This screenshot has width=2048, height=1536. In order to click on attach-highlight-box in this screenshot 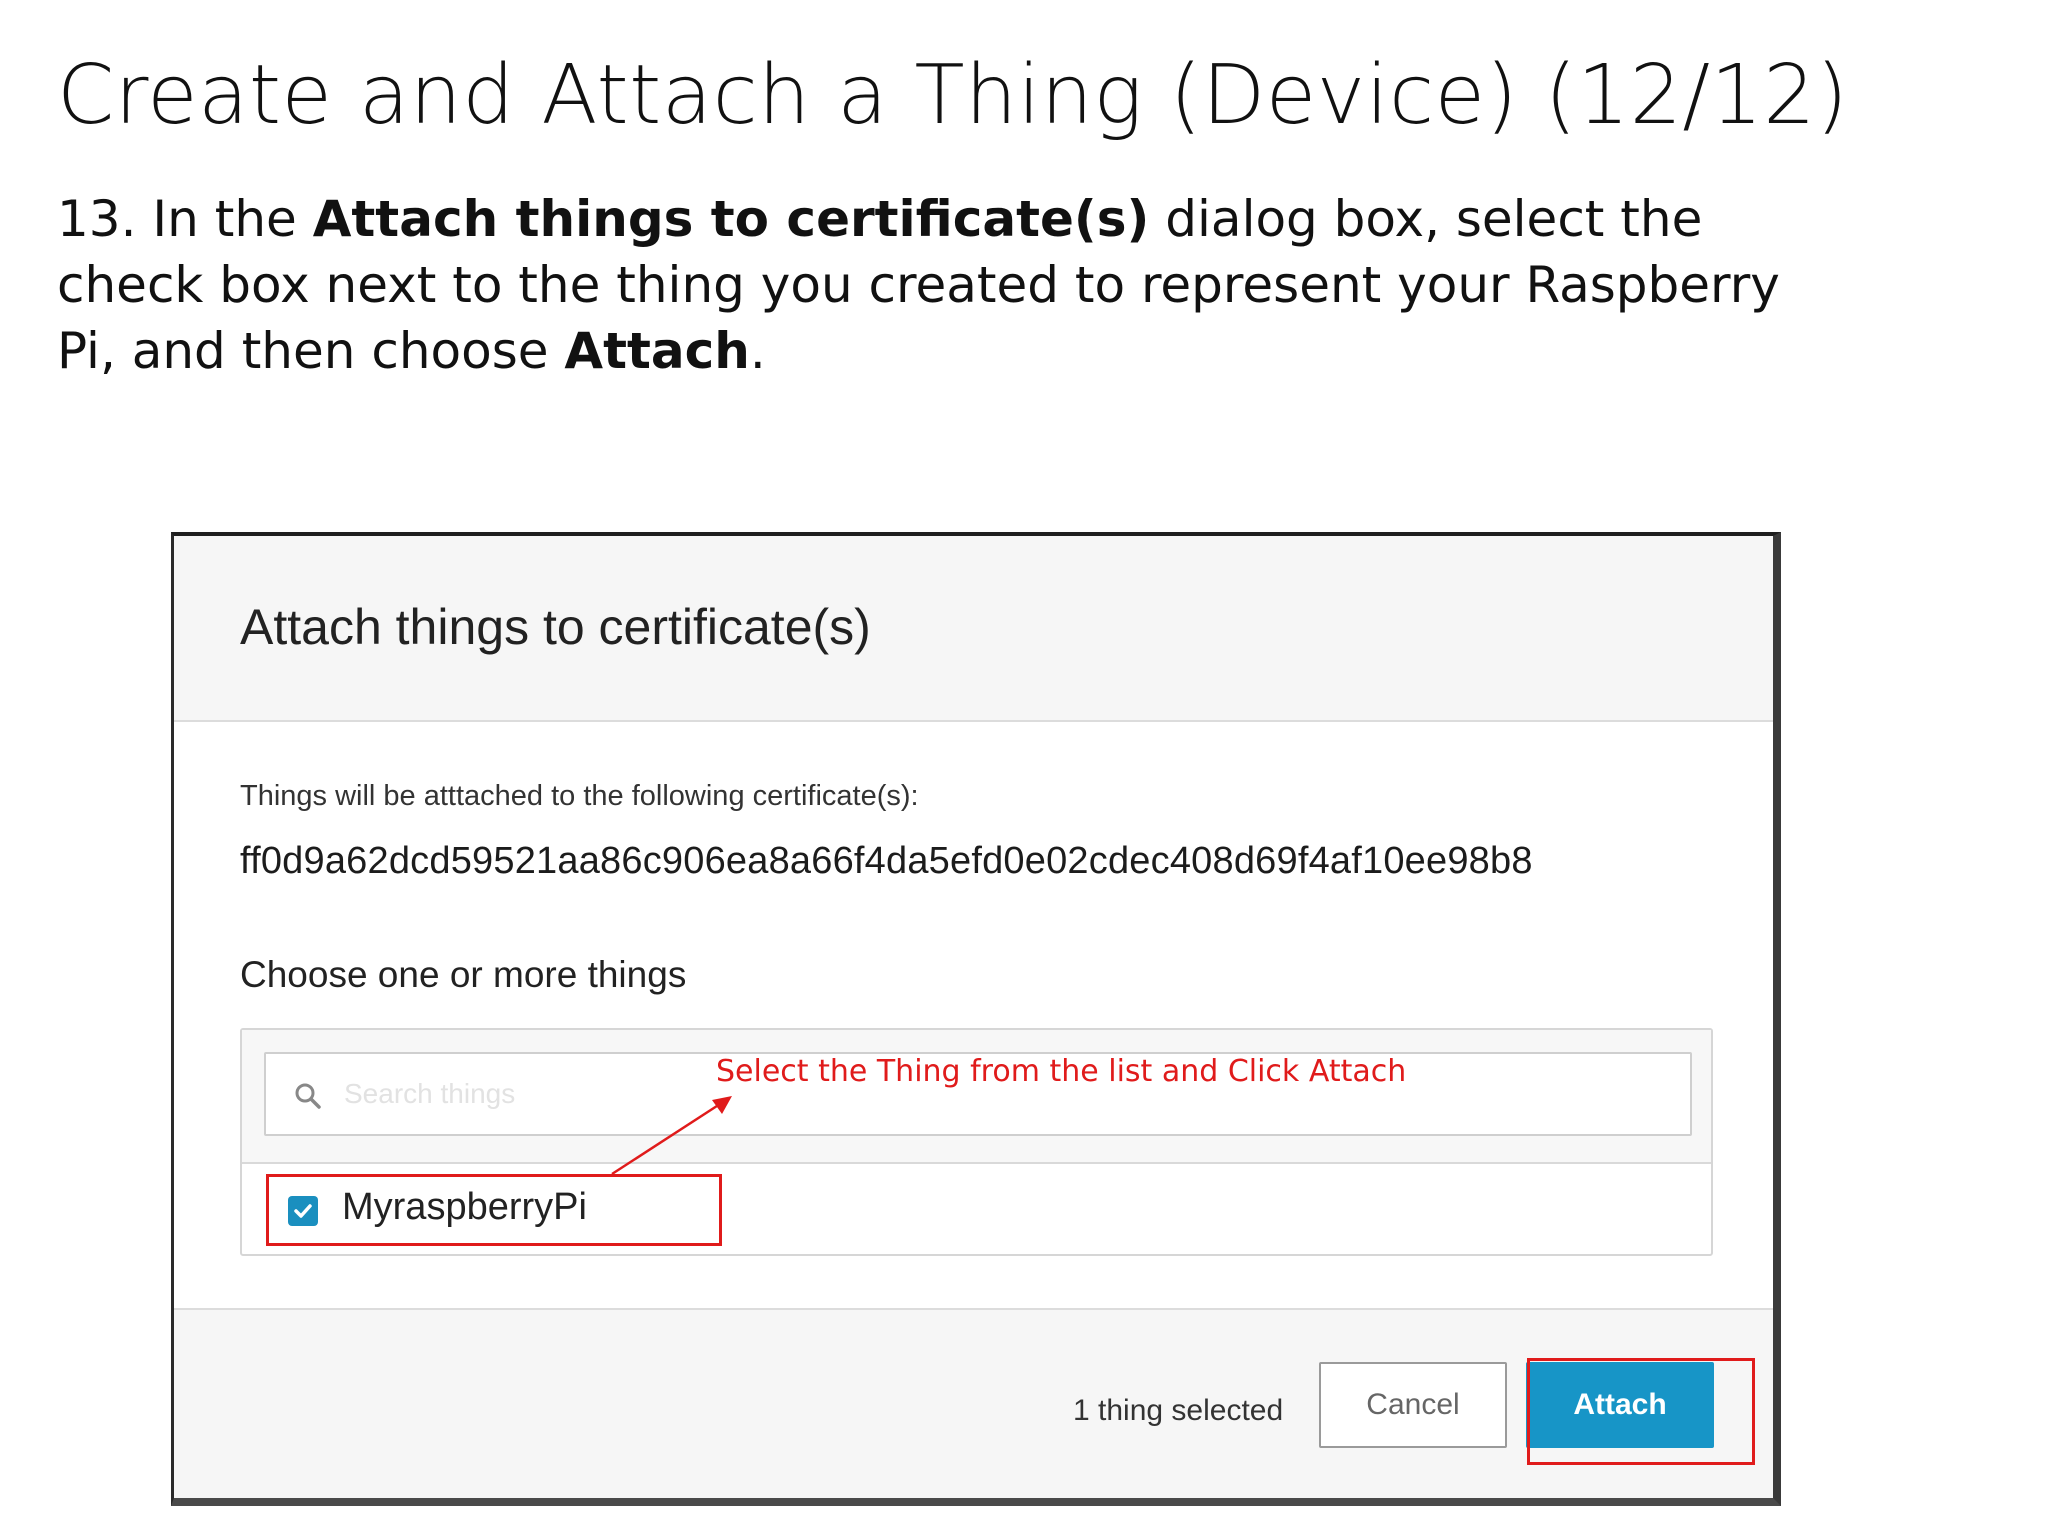, I will do `click(1641, 1411)`.